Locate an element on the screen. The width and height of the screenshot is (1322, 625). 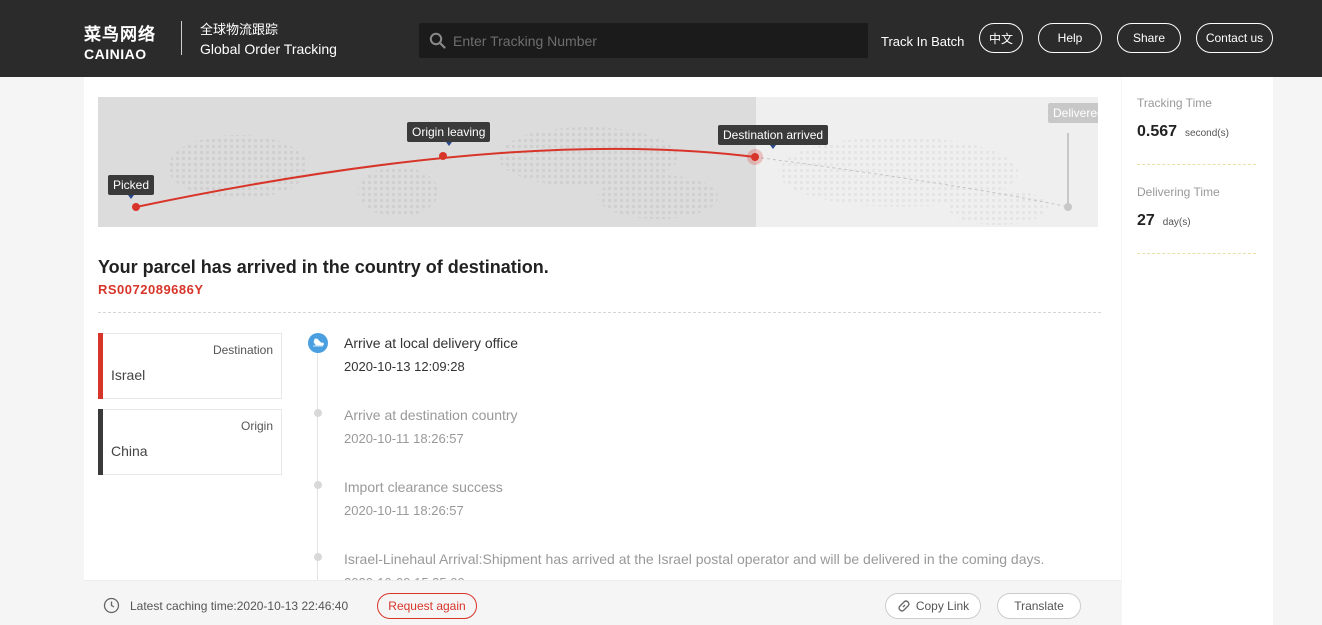
delivering-time-value: 27 is located at coordinates (1146, 220).